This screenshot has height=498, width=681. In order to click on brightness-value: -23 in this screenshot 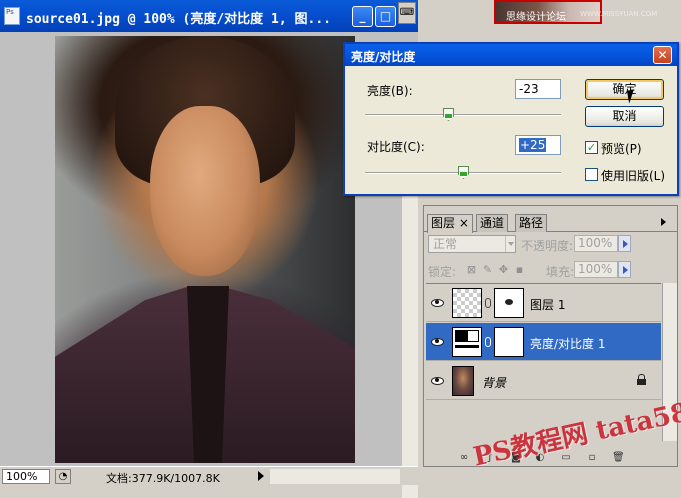, I will do `click(529, 89)`.